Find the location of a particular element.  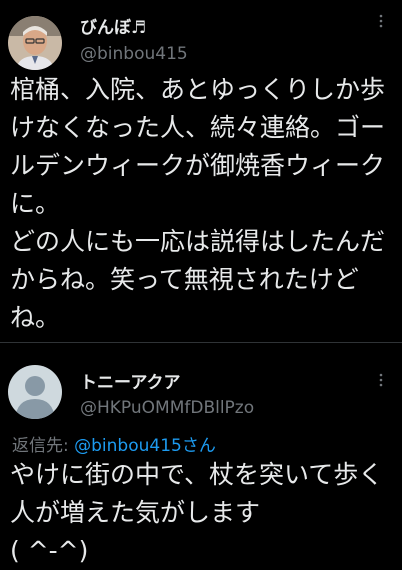

user-handle: @HKPuOMMfDBllPzo is located at coordinates (167, 408).